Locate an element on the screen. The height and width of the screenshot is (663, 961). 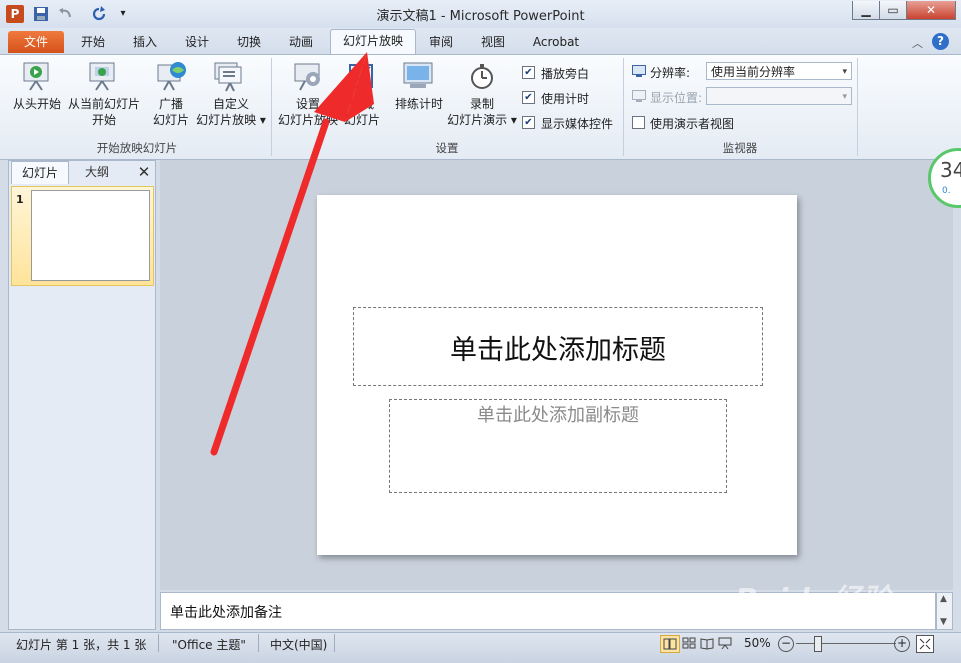
custom-show-icon is located at coordinates (228, 77).